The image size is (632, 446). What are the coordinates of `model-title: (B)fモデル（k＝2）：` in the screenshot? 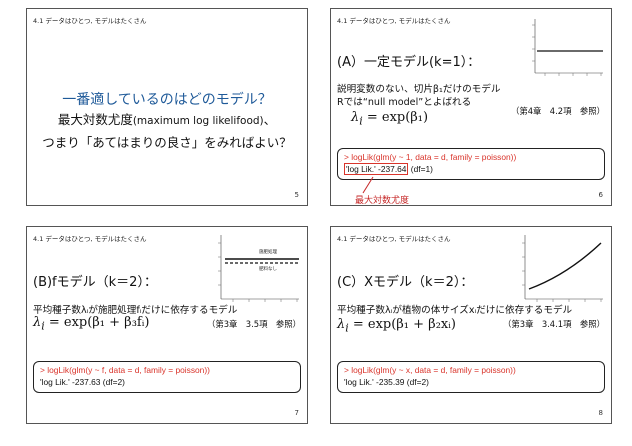 It's located at (95, 282).